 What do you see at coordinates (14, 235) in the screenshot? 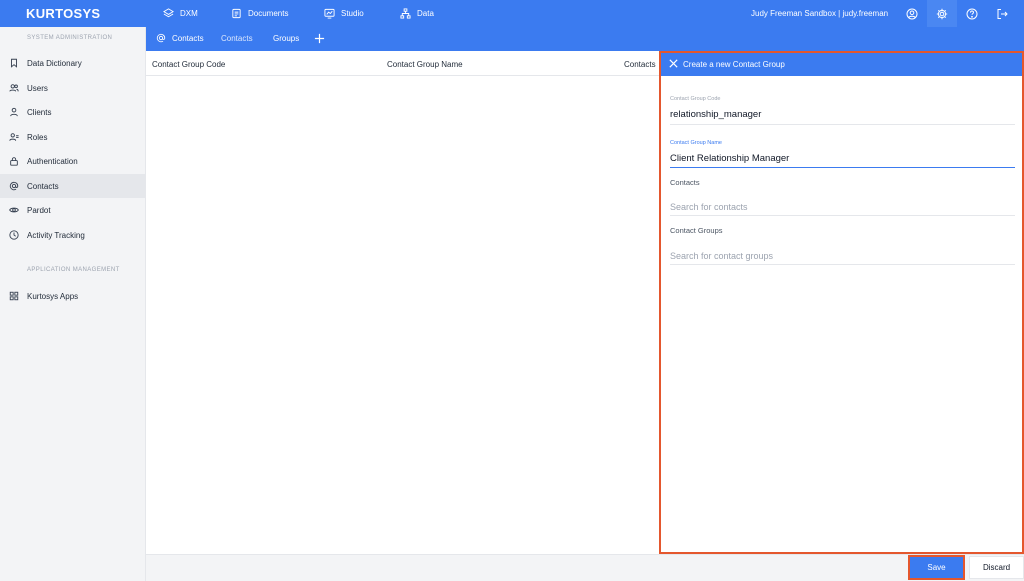
I see `clock-icon` at bounding box center [14, 235].